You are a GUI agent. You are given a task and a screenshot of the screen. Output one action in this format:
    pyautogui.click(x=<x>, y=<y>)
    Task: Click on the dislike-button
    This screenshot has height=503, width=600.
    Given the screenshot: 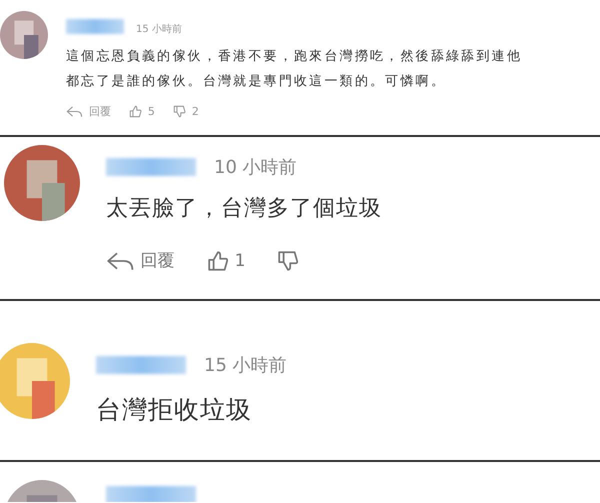 What is the action you would take?
    pyautogui.click(x=288, y=261)
    